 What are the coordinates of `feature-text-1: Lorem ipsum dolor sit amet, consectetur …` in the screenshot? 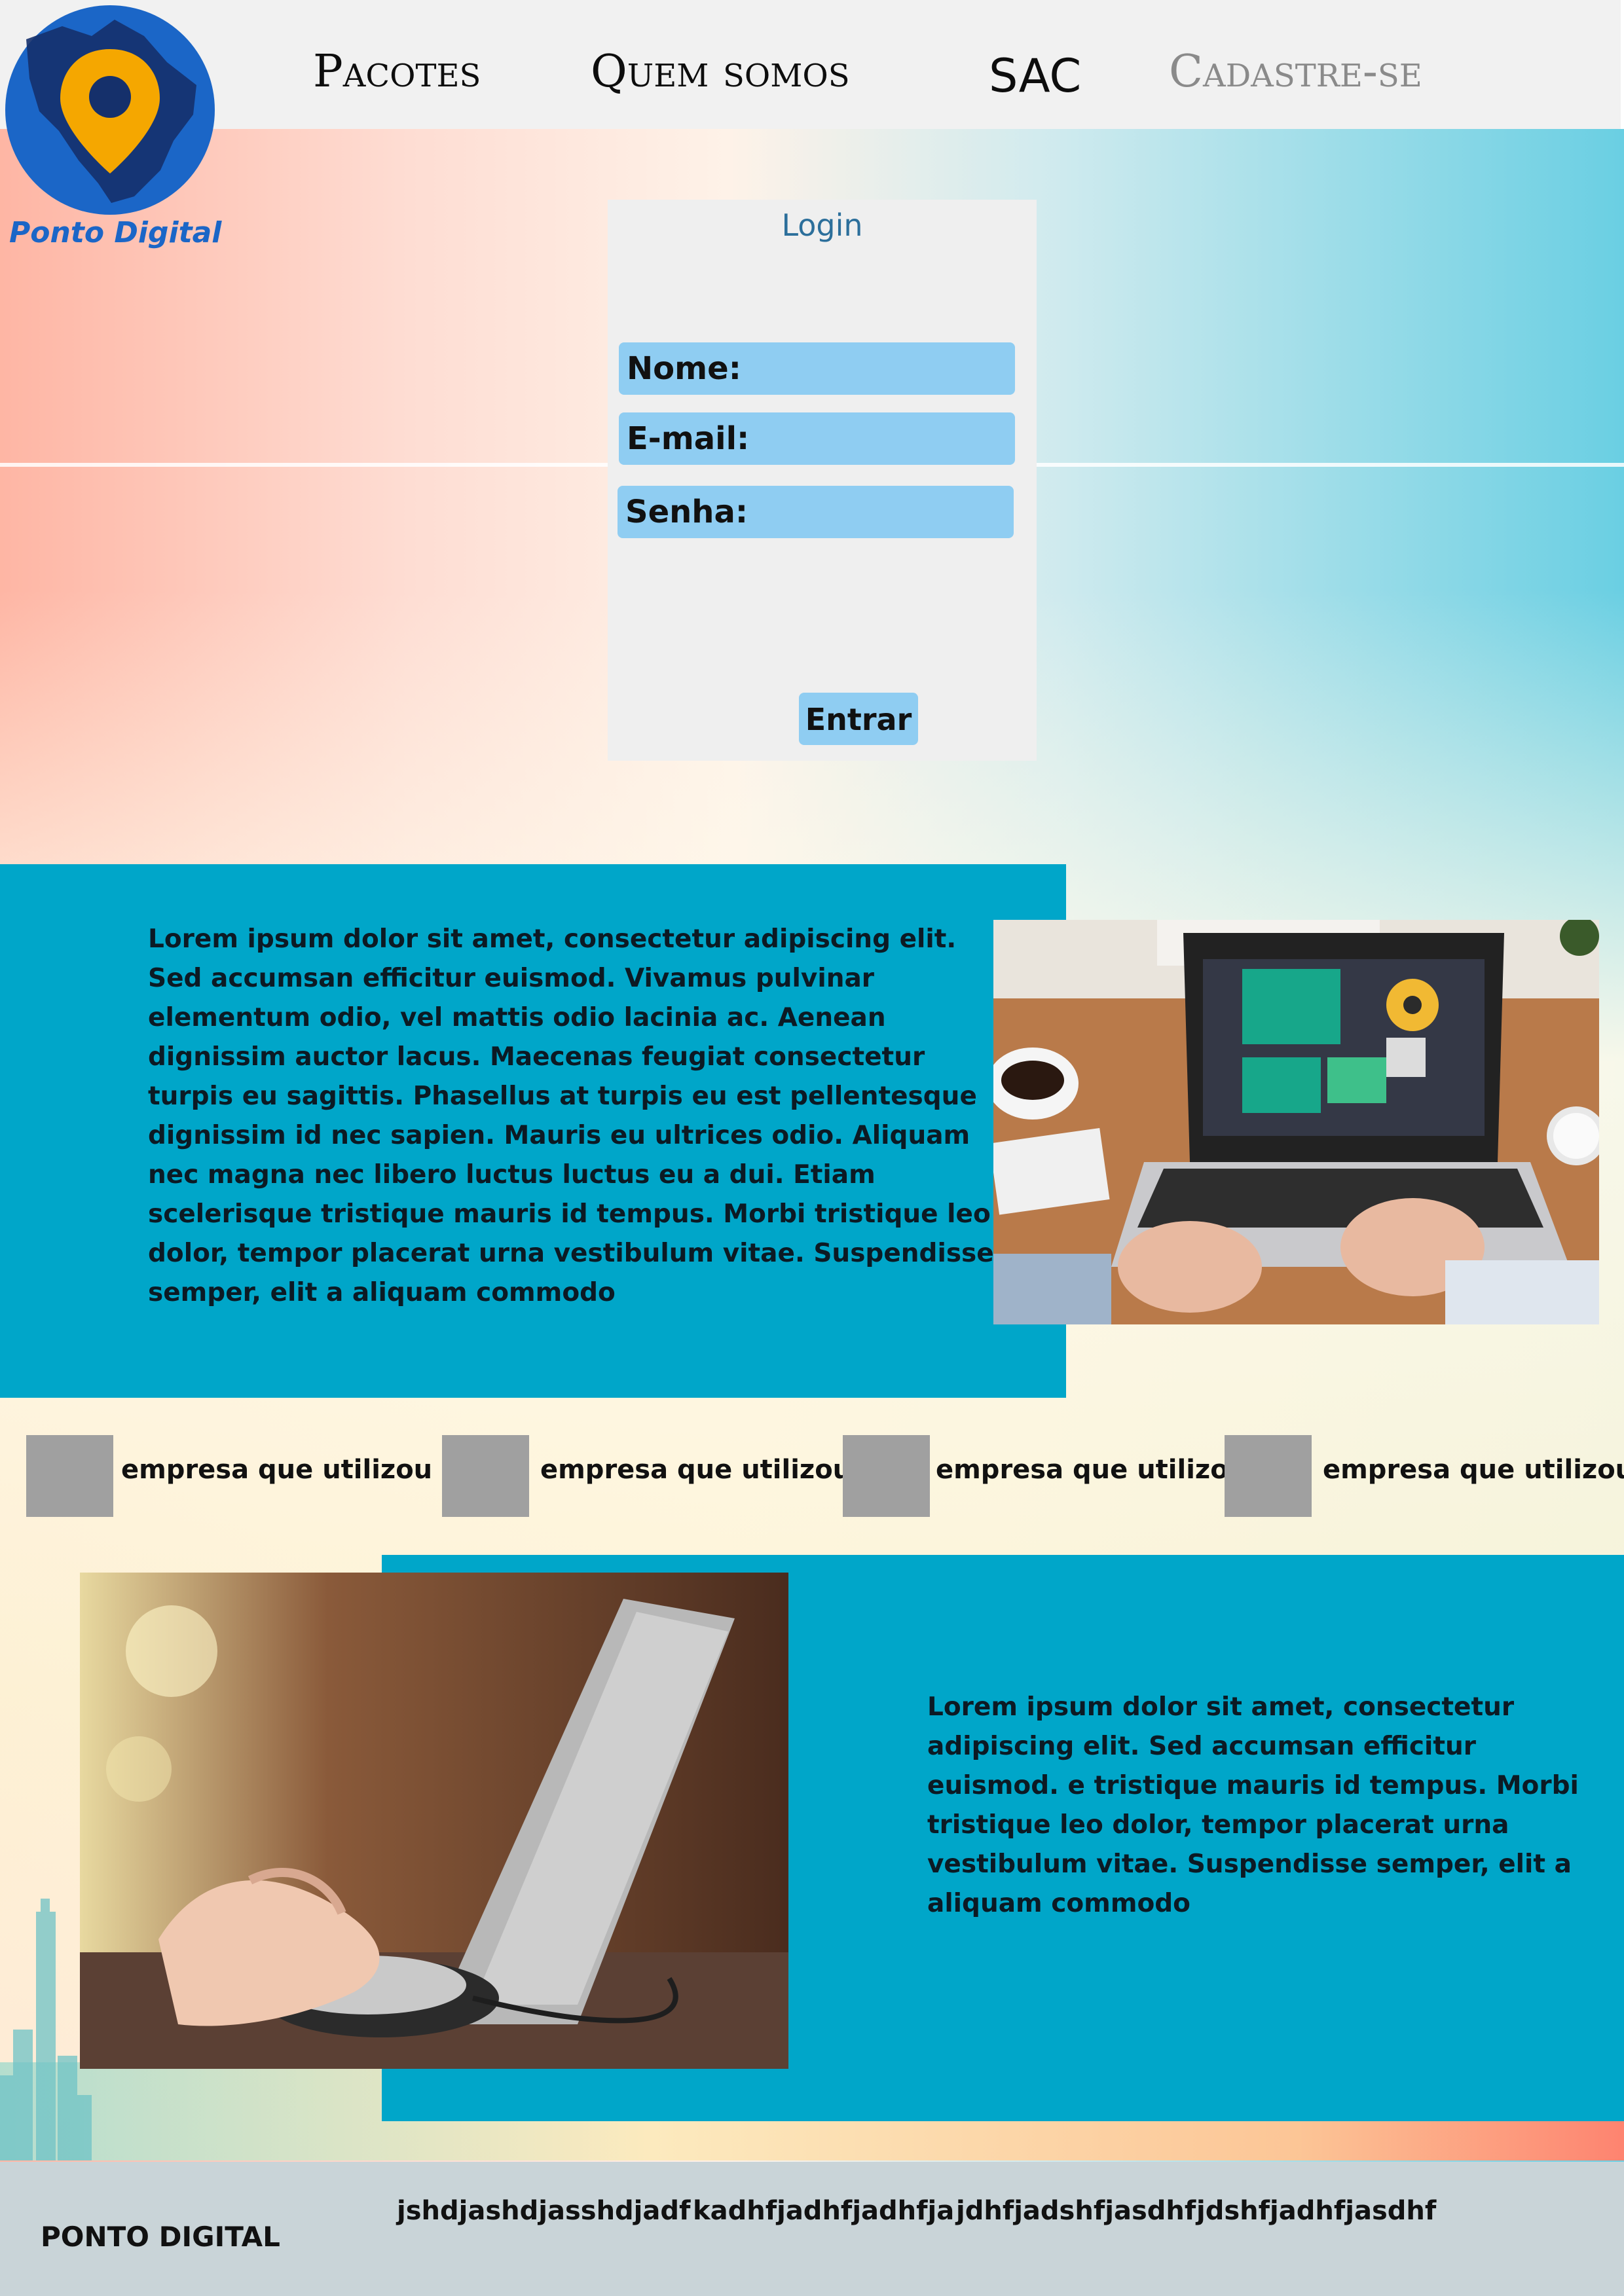 It's located at (571, 1115).